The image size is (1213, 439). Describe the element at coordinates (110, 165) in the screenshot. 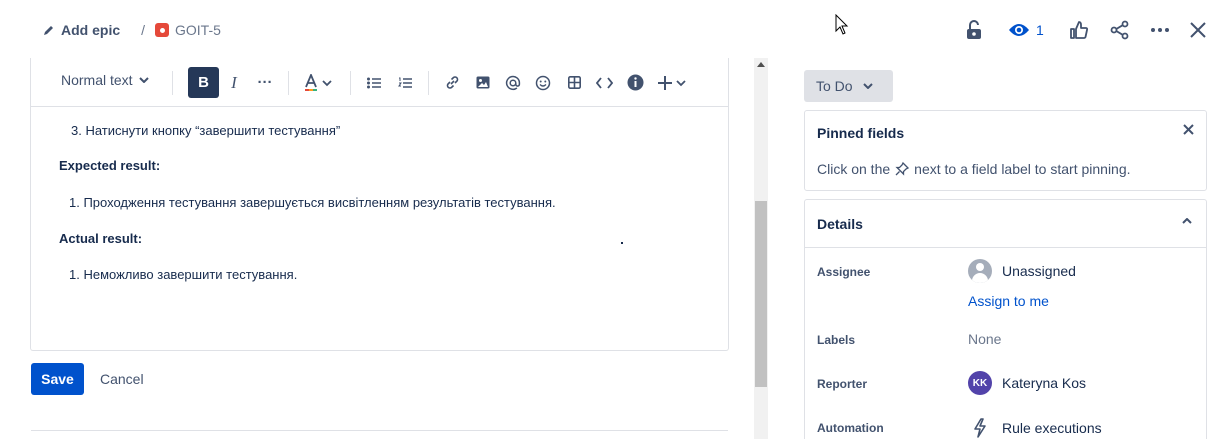

I see `expected-result-heading: Expected result:` at that location.